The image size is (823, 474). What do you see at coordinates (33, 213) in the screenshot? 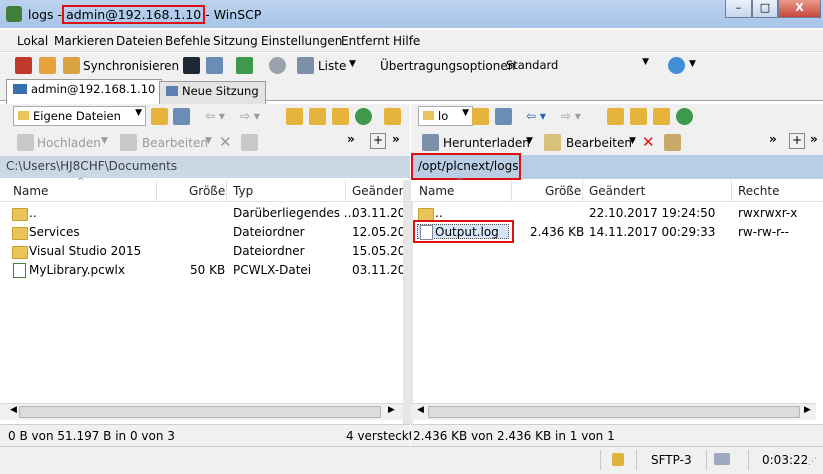
I see `left-row-0-name: ..` at bounding box center [33, 213].